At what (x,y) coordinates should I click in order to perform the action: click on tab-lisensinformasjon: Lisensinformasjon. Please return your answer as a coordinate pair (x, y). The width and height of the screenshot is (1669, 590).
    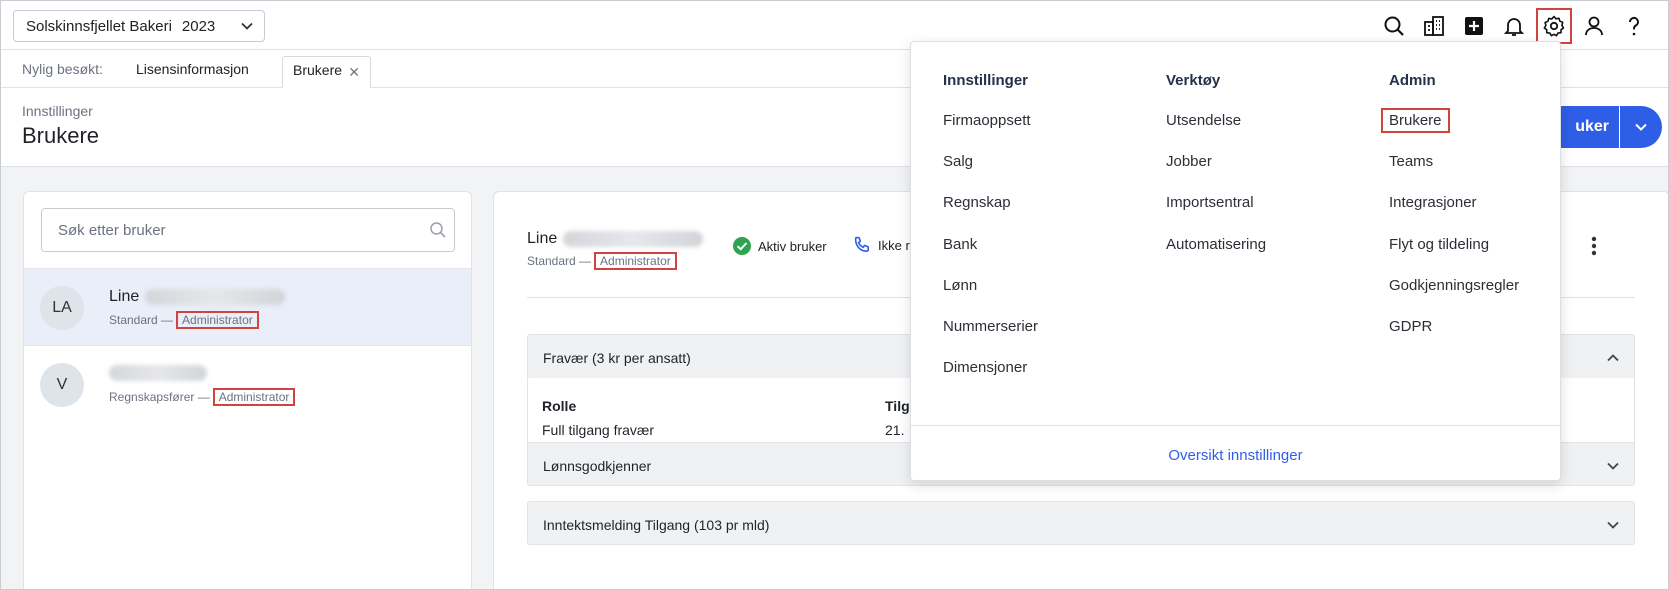
    Looking at the image, I should click on (192, 72).